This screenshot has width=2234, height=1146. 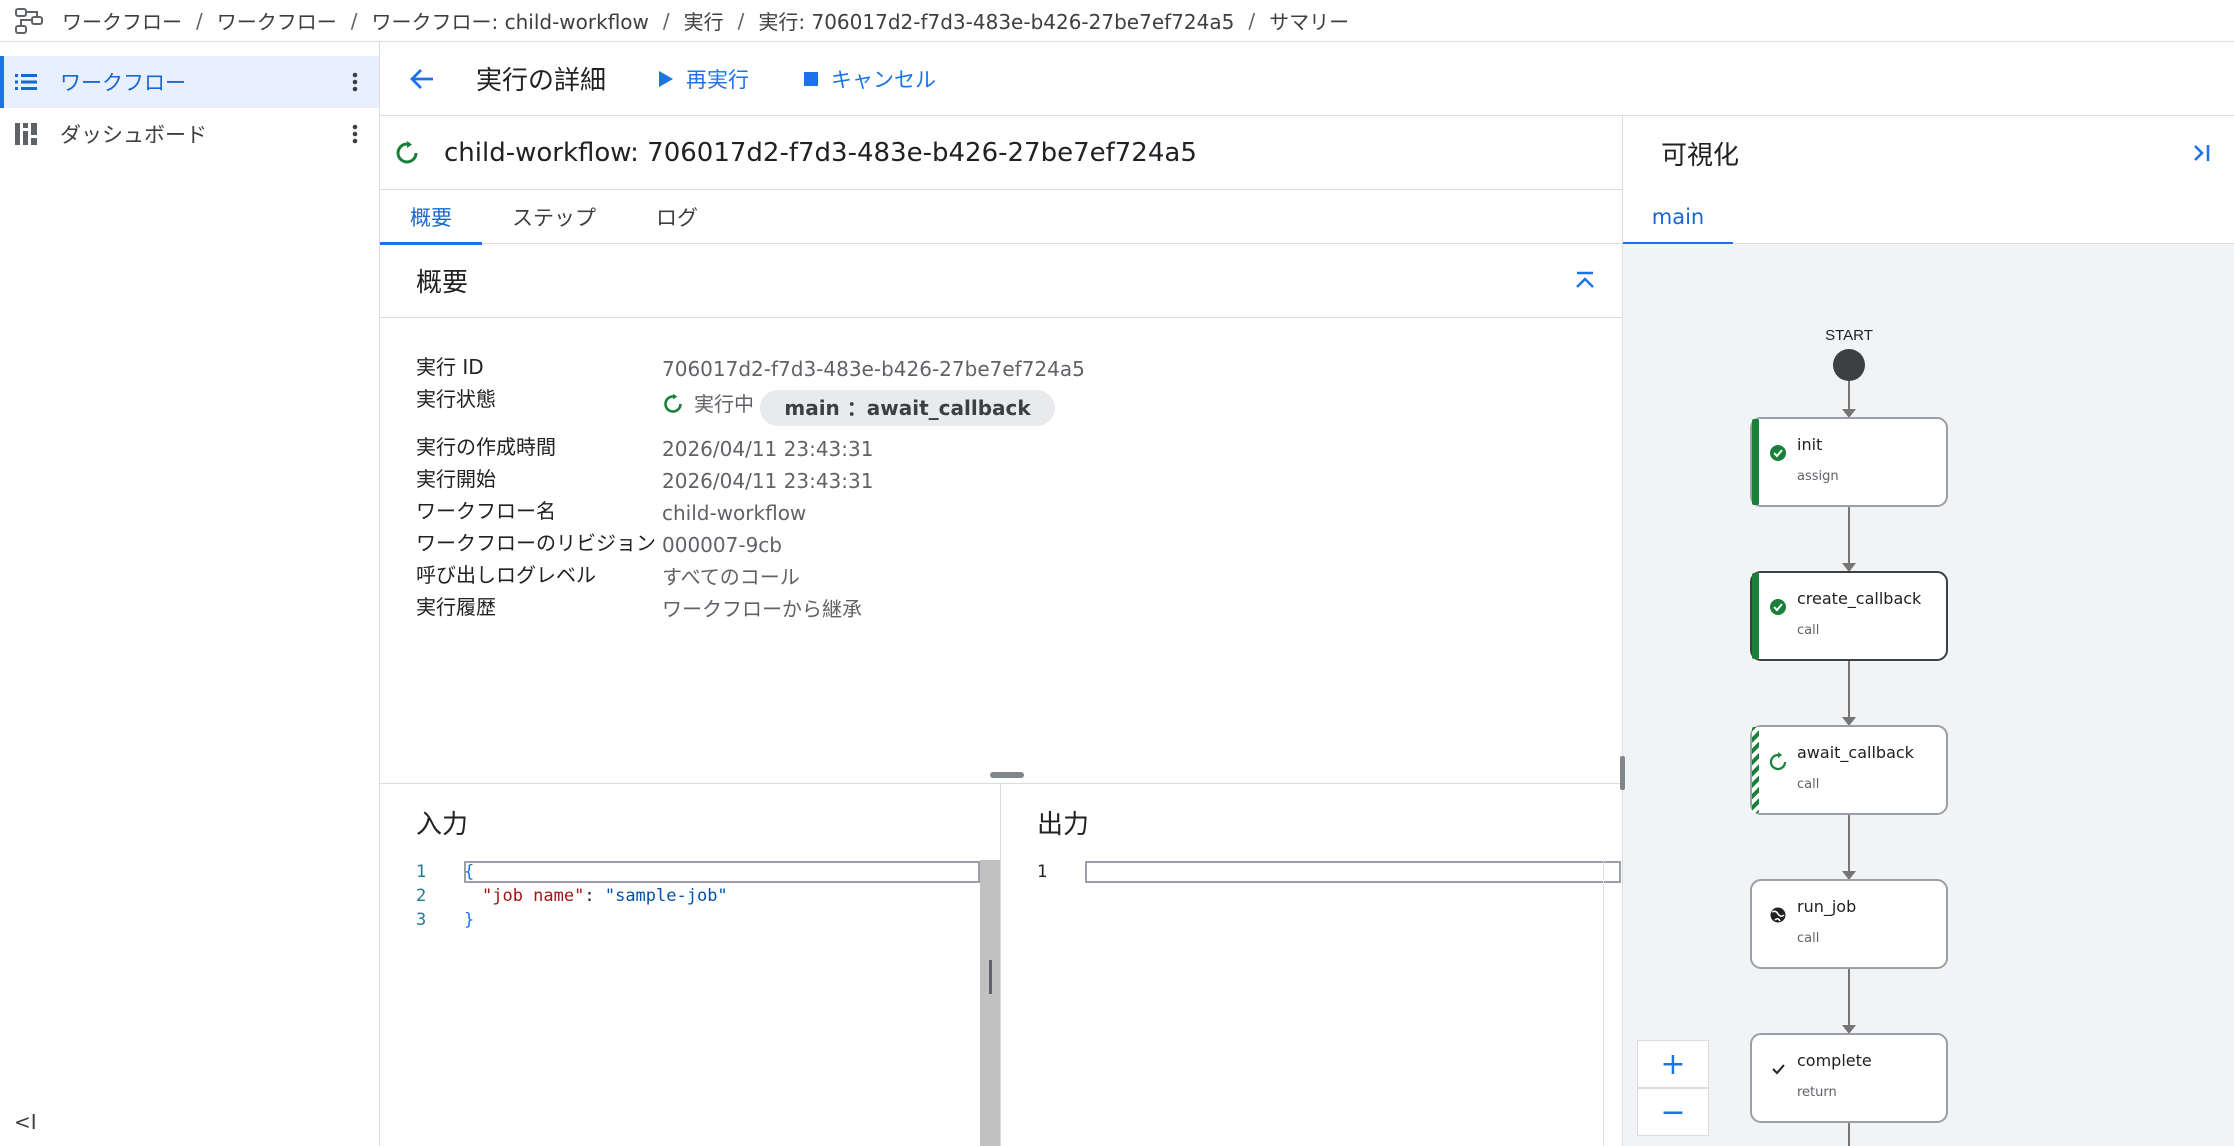 I want to click on breadcrumb-execution-id: 実行: 706017d2-f7d3-483e-b426-27be7ef724a5, so click(x=996, y=20).